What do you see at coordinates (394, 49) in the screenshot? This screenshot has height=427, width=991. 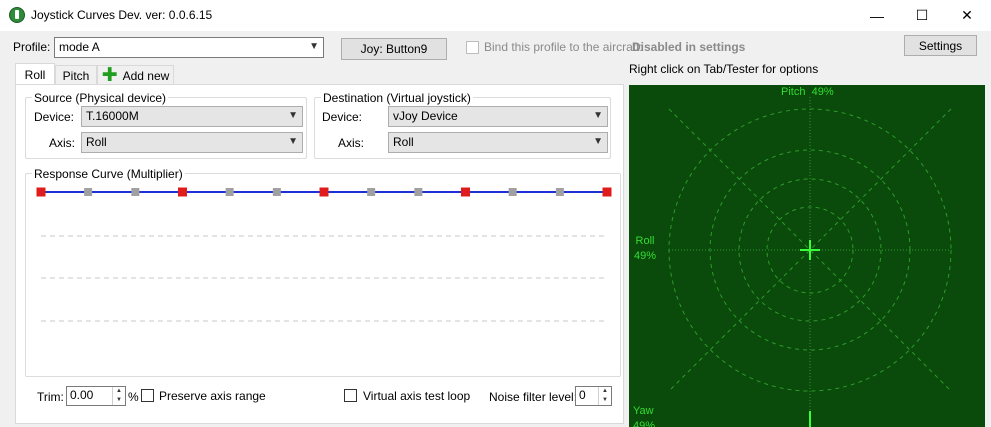 I see `joy-button: Joy: Button9` at bounding box center [394, 49].